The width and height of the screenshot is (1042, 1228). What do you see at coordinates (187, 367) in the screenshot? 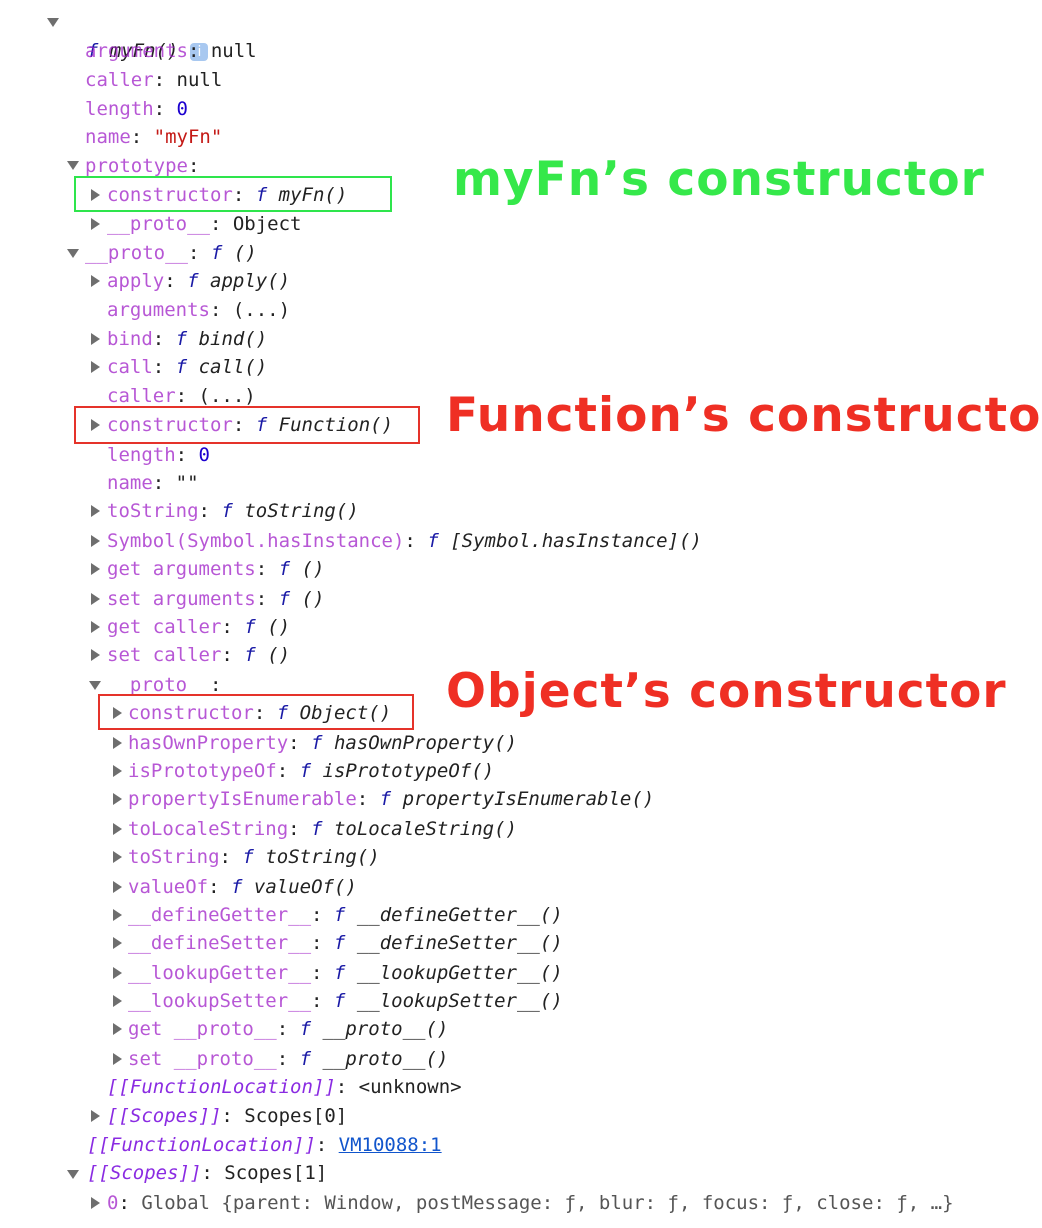
I see `prop-call: call: f call()` at bounding box center [187, 367].